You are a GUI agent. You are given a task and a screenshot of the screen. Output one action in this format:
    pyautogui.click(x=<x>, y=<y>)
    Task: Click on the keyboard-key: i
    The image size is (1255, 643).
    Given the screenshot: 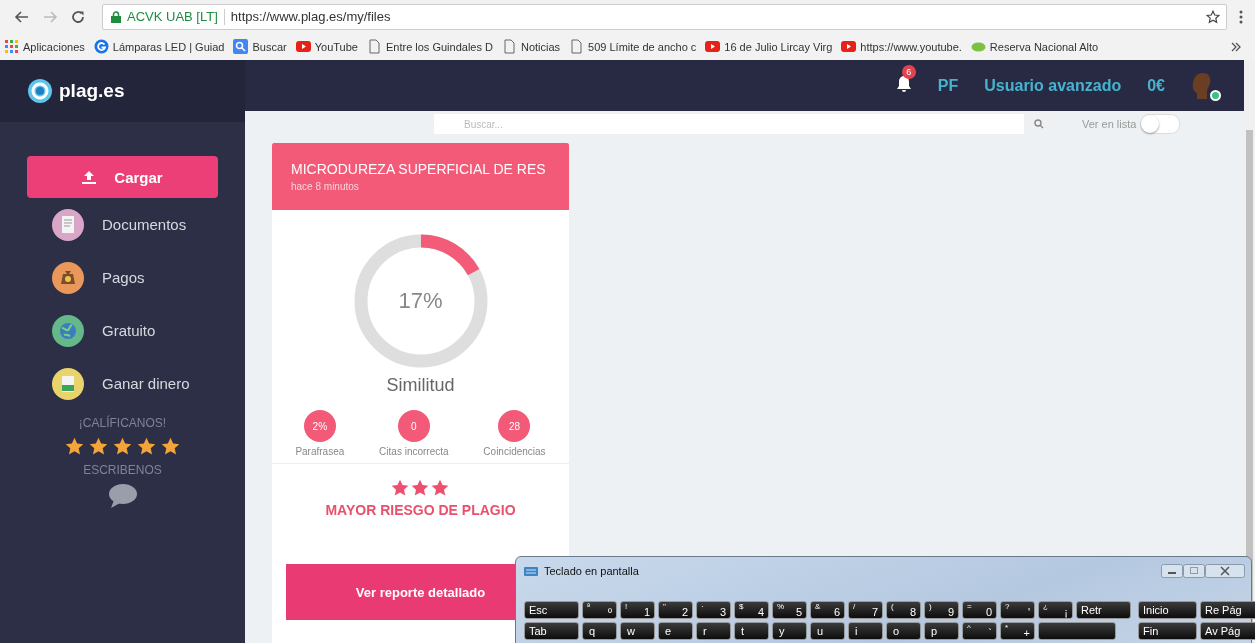 What is the action you would take?
    pyautogui.click(x=865, y=631)
    